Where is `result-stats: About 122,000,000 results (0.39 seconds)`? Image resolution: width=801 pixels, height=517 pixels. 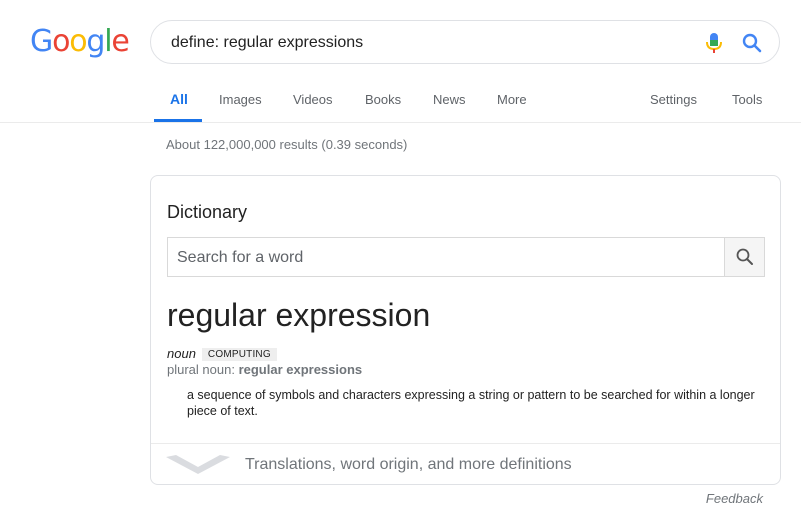
result-stats: About 122,000,000 results (0.39 seconds) is located at coordinates (287, 144).